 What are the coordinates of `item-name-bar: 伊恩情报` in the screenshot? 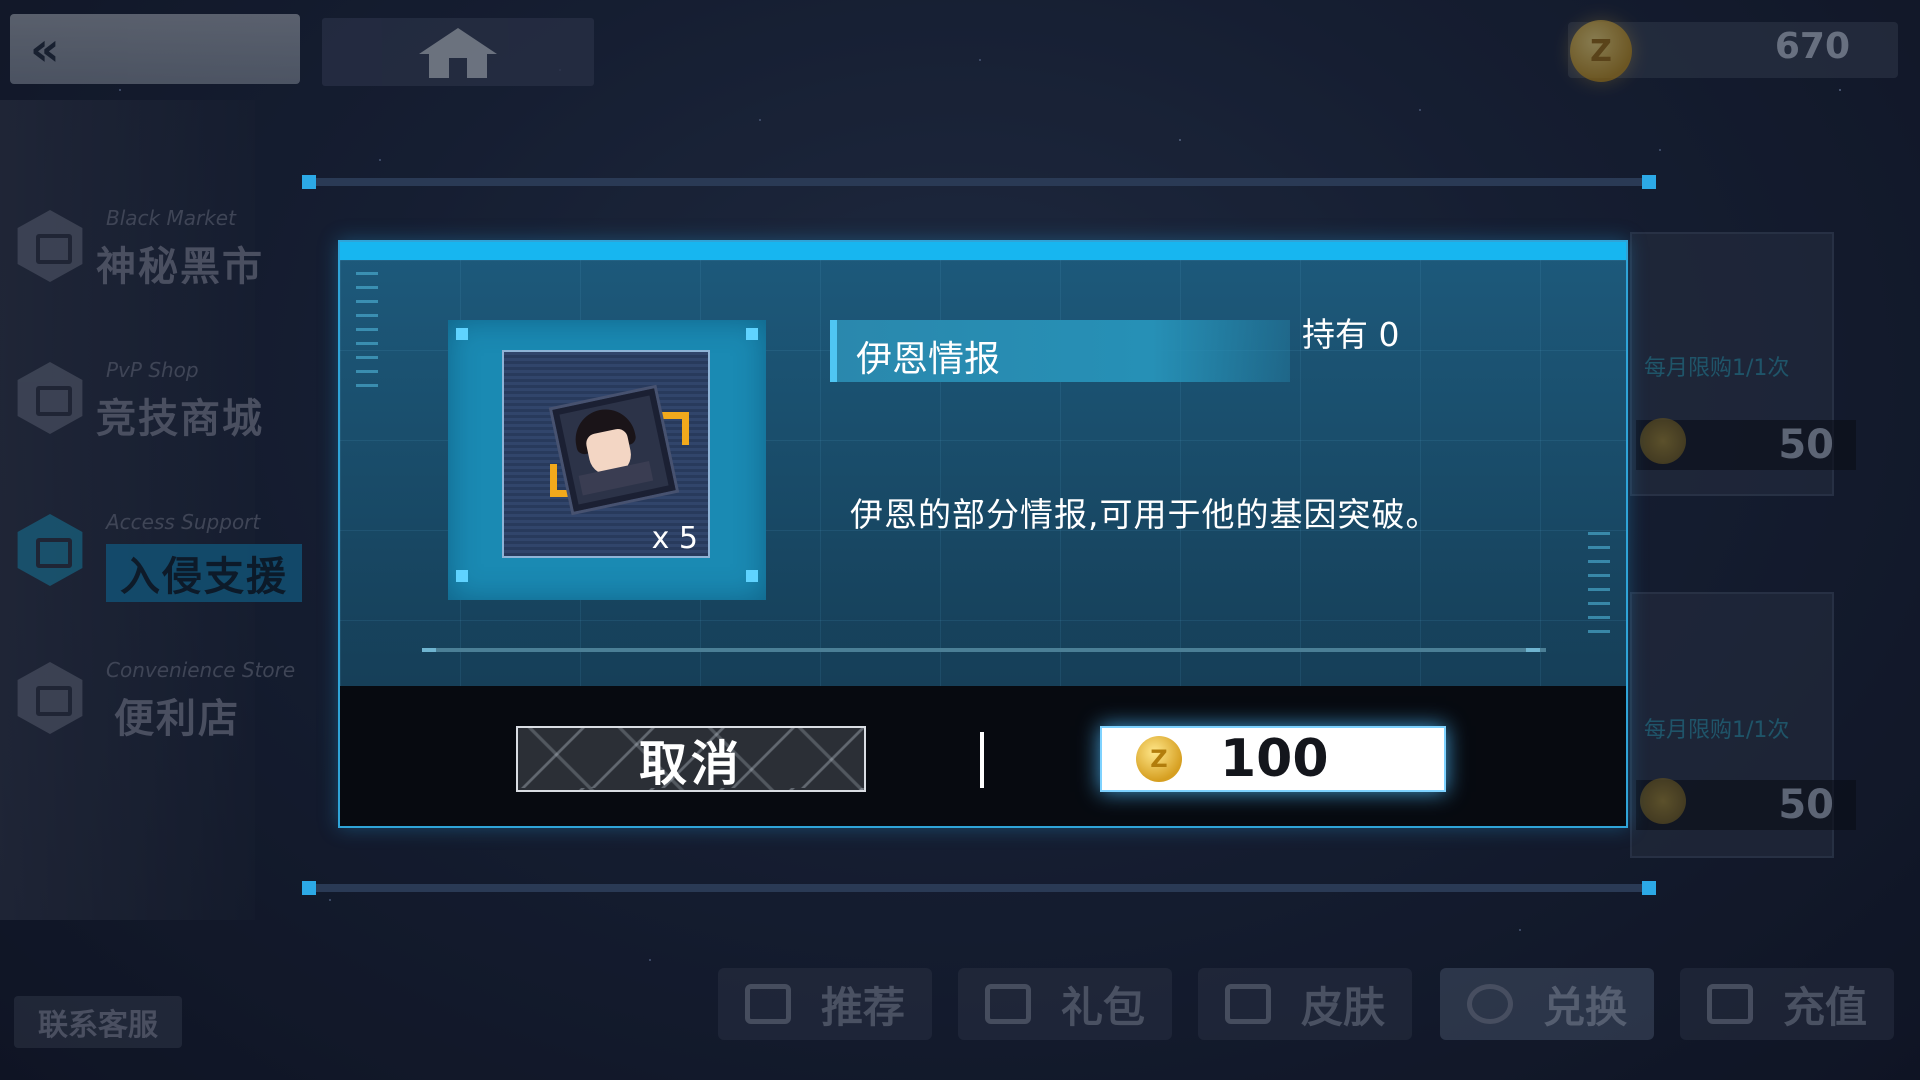 It's located at (1060, 351).